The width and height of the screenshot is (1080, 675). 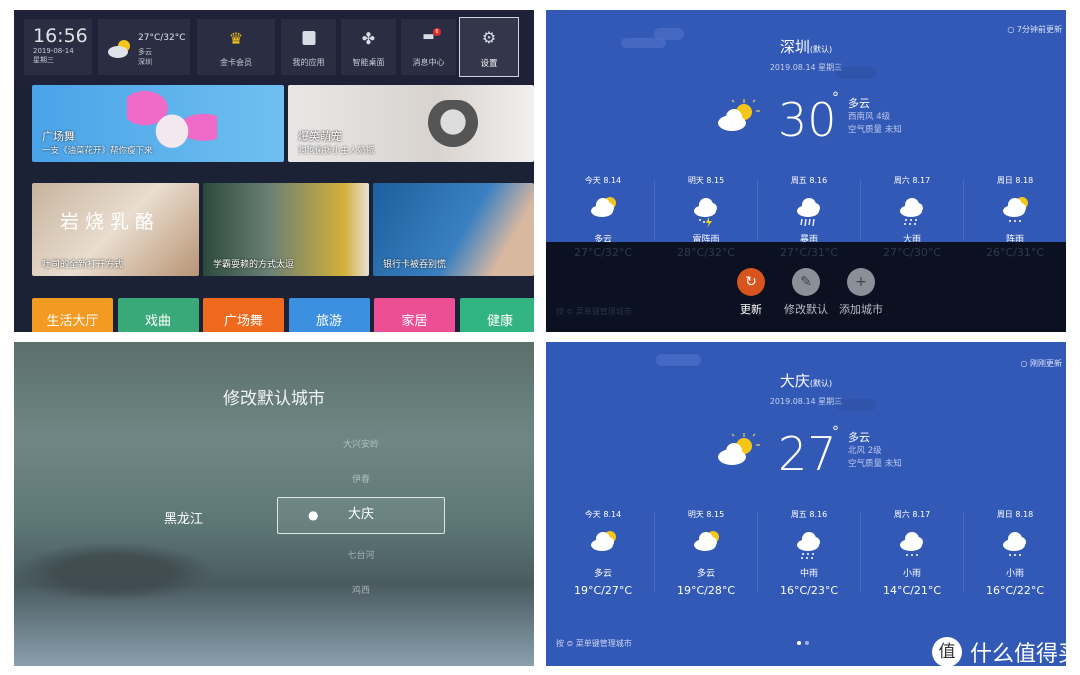 I want to click on refresh-button: ↻, so click(x=751, y=282).